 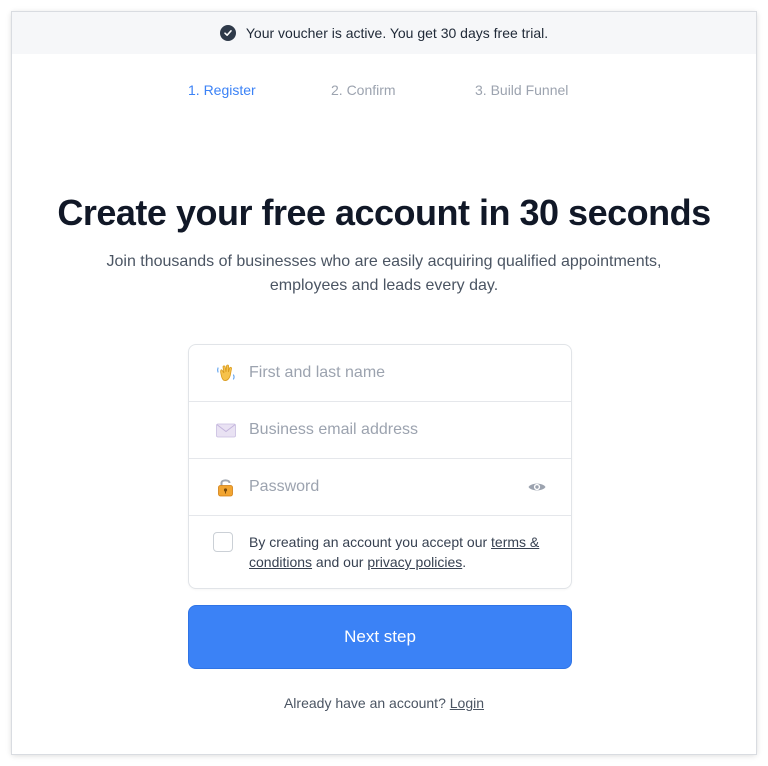 I want to click on check-circle-icon, so click(x=227, y=33).